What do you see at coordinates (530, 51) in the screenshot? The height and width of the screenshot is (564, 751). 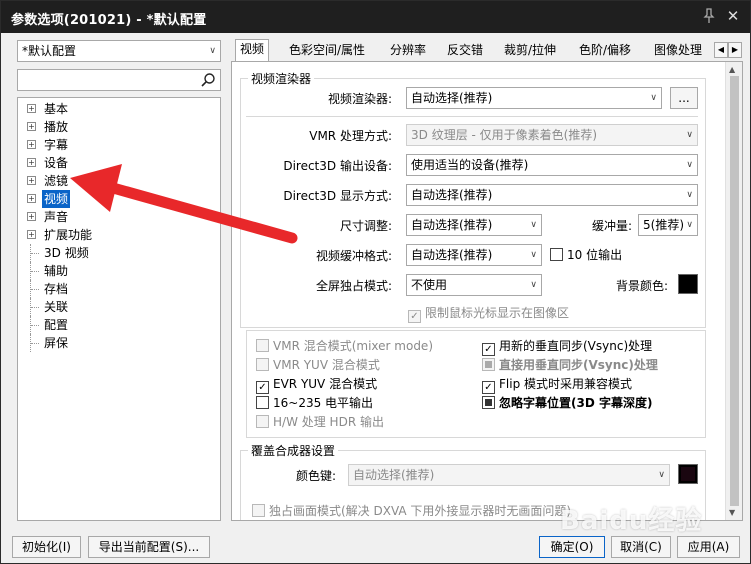 I see `tab-crop-stretch: 裁剪/拉伸` at bounding box center [530, 51].